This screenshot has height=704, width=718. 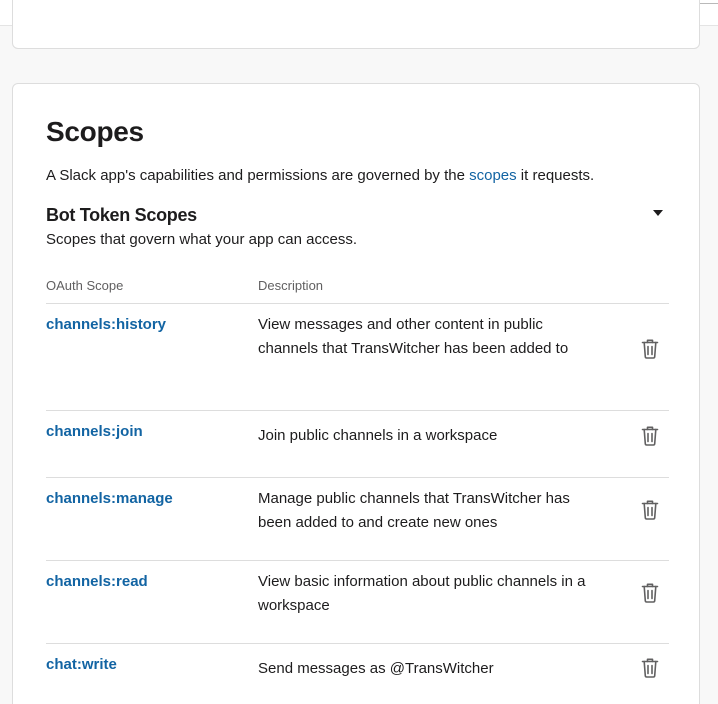 What do you see at coordinates (97, 581) in the screenshot?
I see `scope-name: channels:read` at bounding box center [97, 581].